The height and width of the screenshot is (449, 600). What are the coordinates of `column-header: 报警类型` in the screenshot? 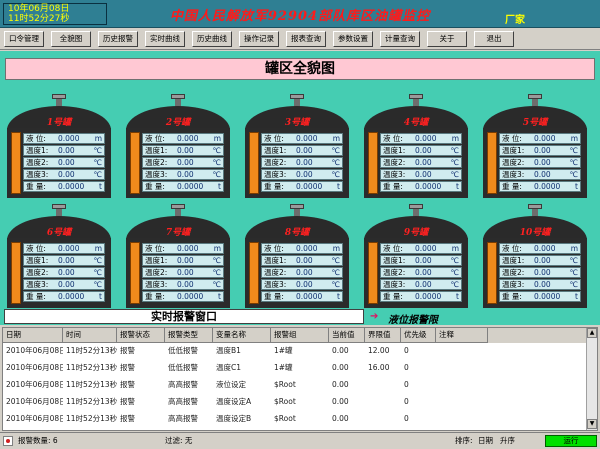 It's located at (189, 335).